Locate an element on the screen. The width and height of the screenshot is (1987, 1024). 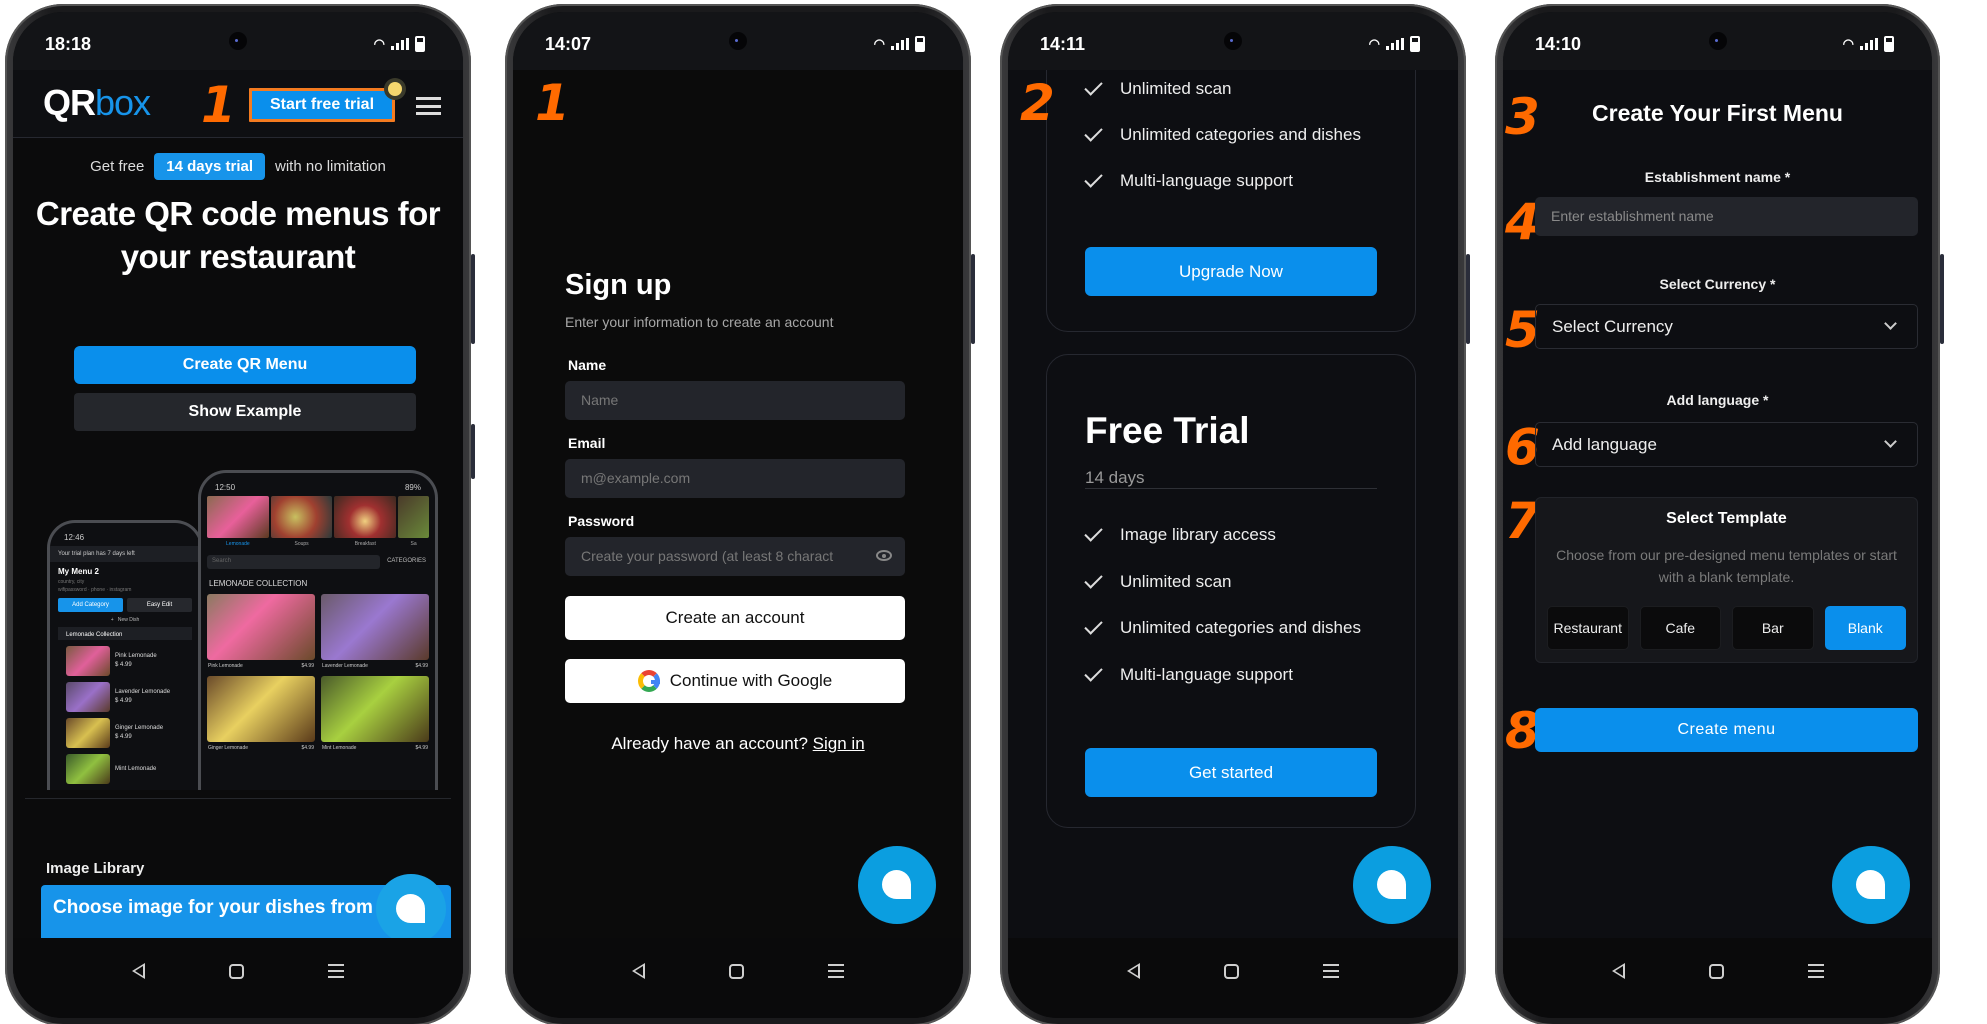
trial-pill: 14 days trial is located at coordinates (210, 166).